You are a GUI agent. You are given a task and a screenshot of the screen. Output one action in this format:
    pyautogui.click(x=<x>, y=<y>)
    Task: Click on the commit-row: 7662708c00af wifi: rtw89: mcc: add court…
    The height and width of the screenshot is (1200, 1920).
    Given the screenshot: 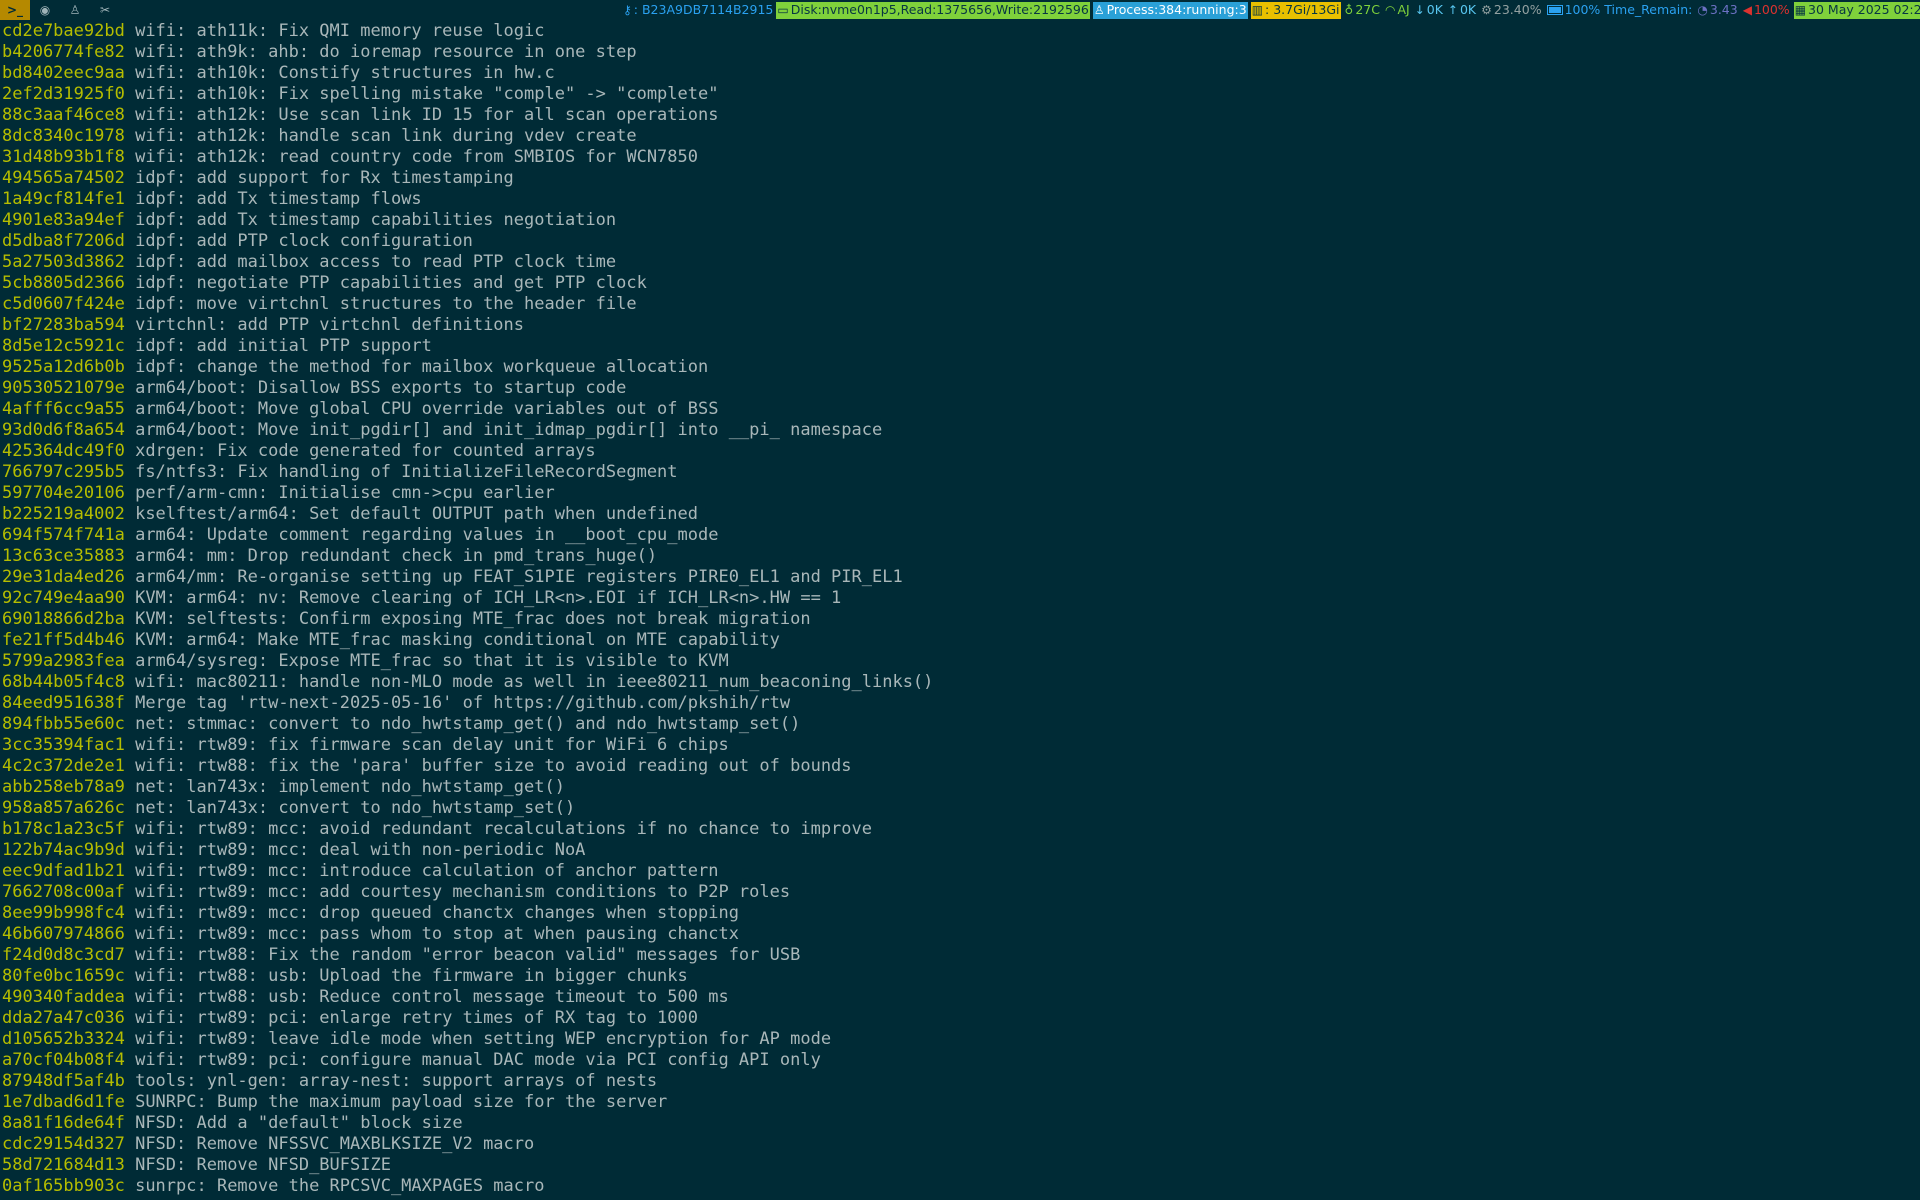 What is the action you would take?
    pyautogui.click(x=957, y=892)
    